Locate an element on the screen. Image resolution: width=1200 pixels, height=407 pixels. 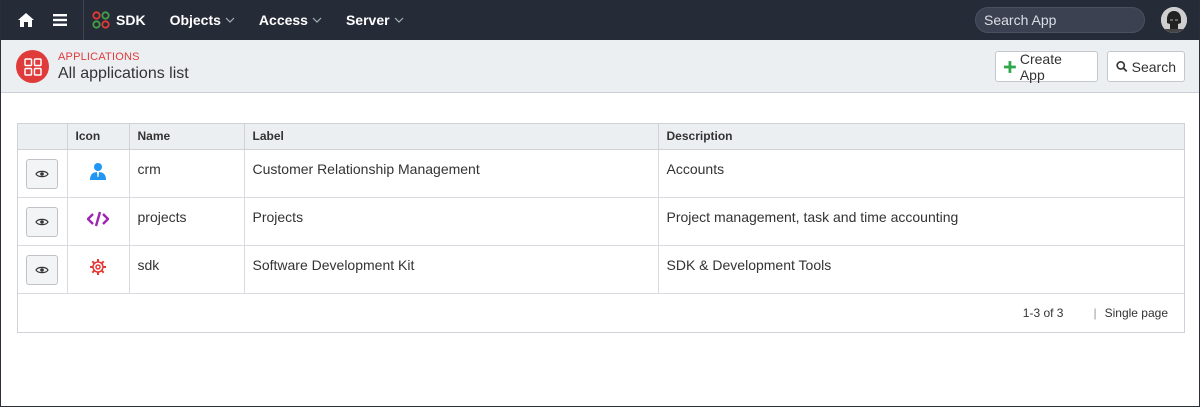
brand-label: SDK is located at coordinates (131, 20).